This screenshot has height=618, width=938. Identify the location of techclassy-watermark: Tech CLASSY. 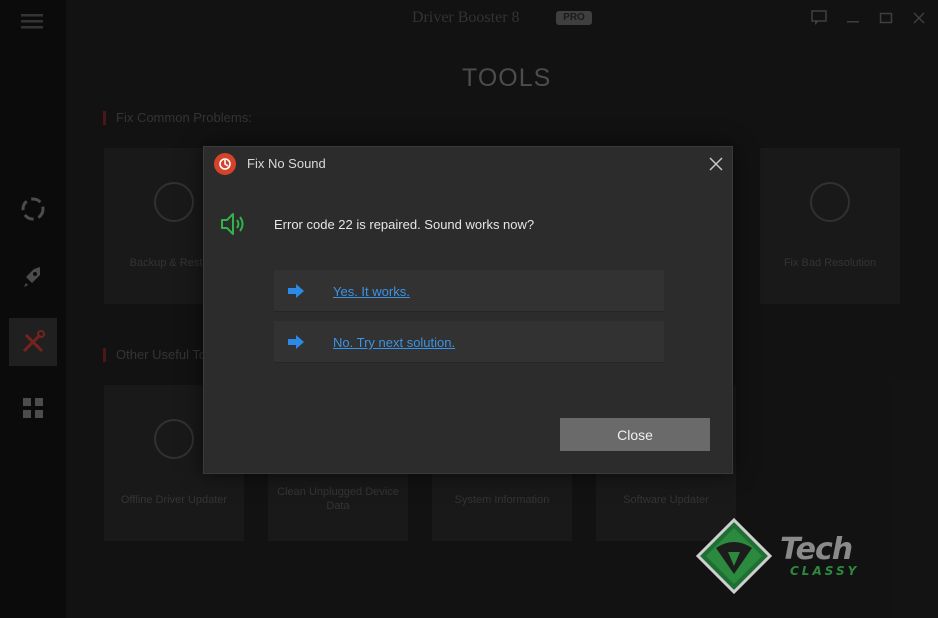
(789, 557).